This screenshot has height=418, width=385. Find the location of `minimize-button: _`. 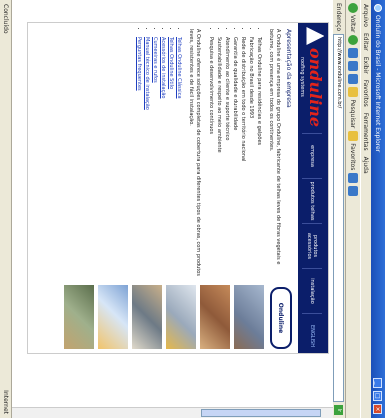

minimize-button: _ is located at coordinates (378, 383).